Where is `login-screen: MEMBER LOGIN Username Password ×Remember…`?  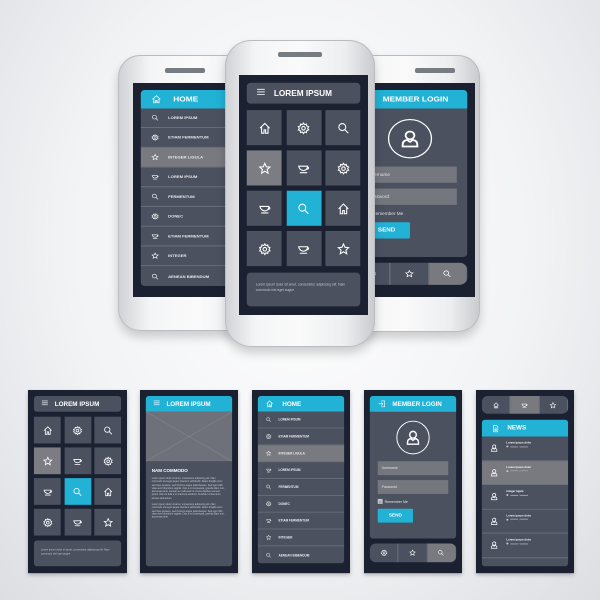 login-screen: MEMBER LOGIN Username Password ×Remember… is located at coordinates (413, 482).